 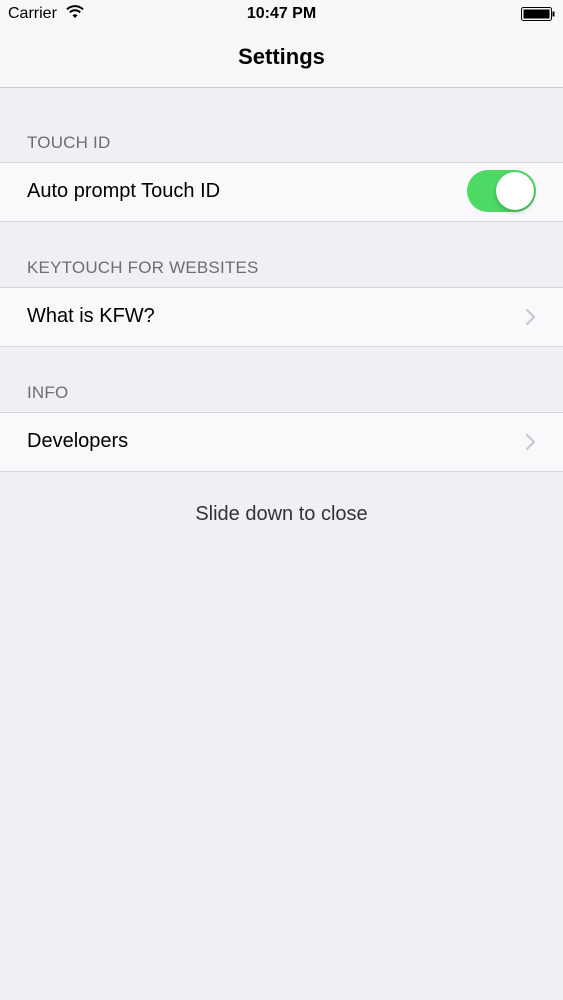 What do you see at coordinates (91, 316) in the screenshot?
I see `what-is-kfw-label: What is KFW?` at bounding box center [91, 316].